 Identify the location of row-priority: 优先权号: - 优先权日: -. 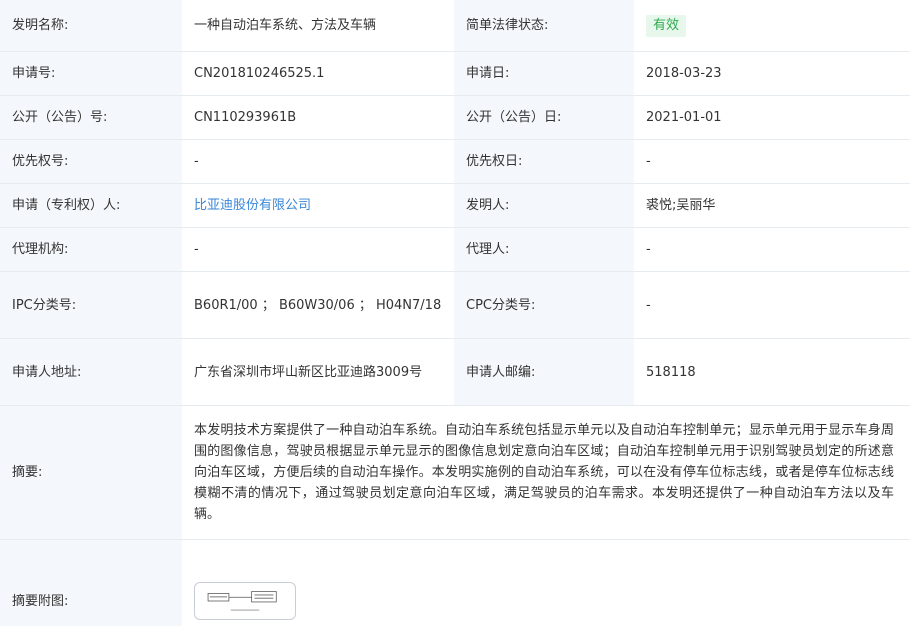
(455, 162).